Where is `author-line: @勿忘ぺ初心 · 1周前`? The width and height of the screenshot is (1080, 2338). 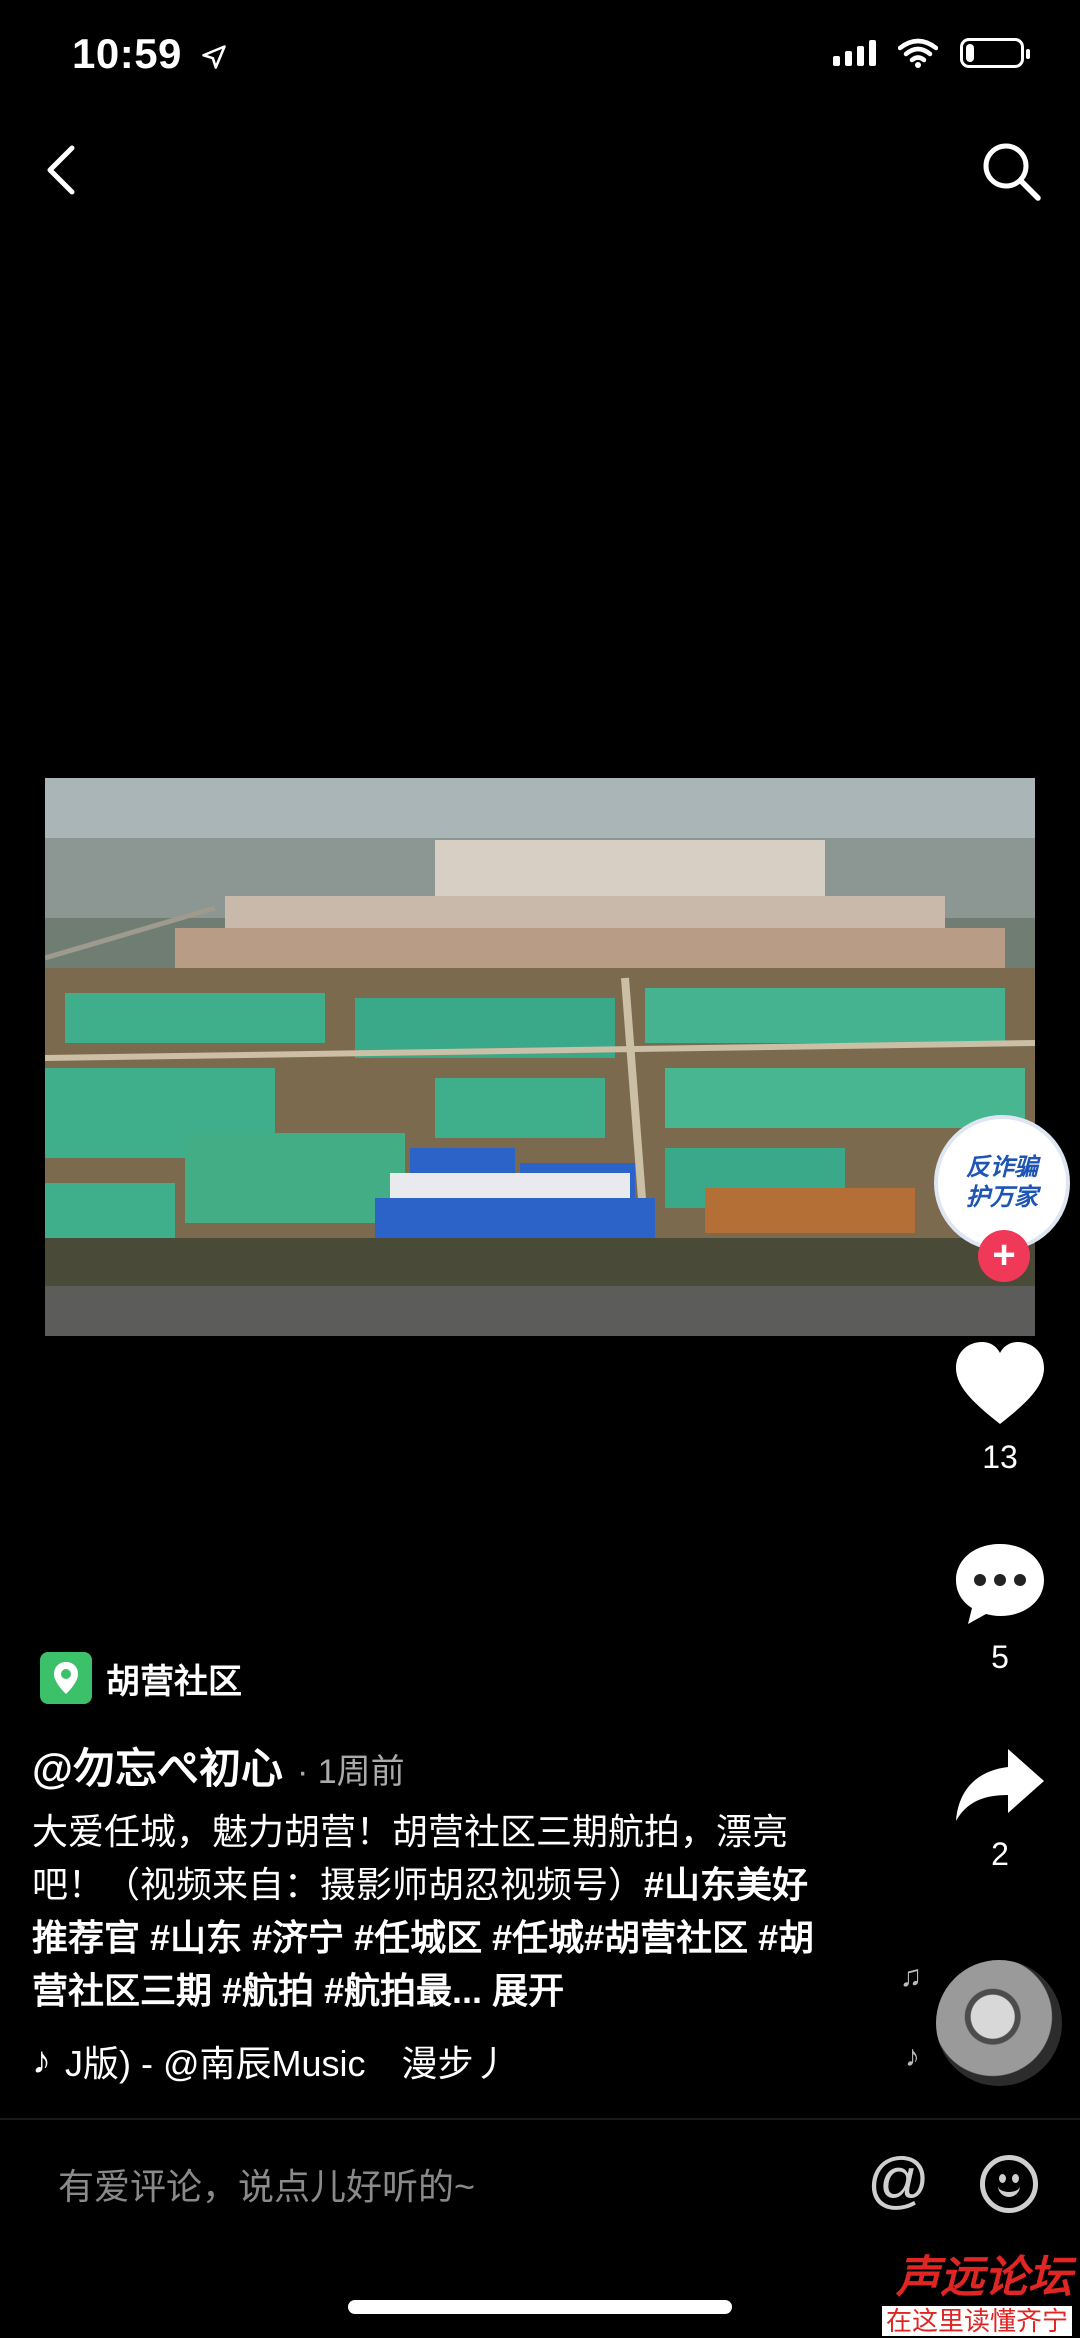
author-line: @勿忘ぺ初心 · 1周前 is located at coordinates (218, 1765).